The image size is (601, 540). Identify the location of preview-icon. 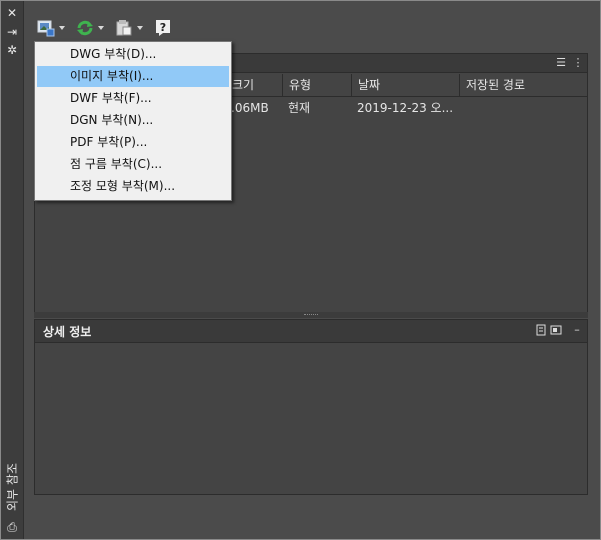
(556, 330).